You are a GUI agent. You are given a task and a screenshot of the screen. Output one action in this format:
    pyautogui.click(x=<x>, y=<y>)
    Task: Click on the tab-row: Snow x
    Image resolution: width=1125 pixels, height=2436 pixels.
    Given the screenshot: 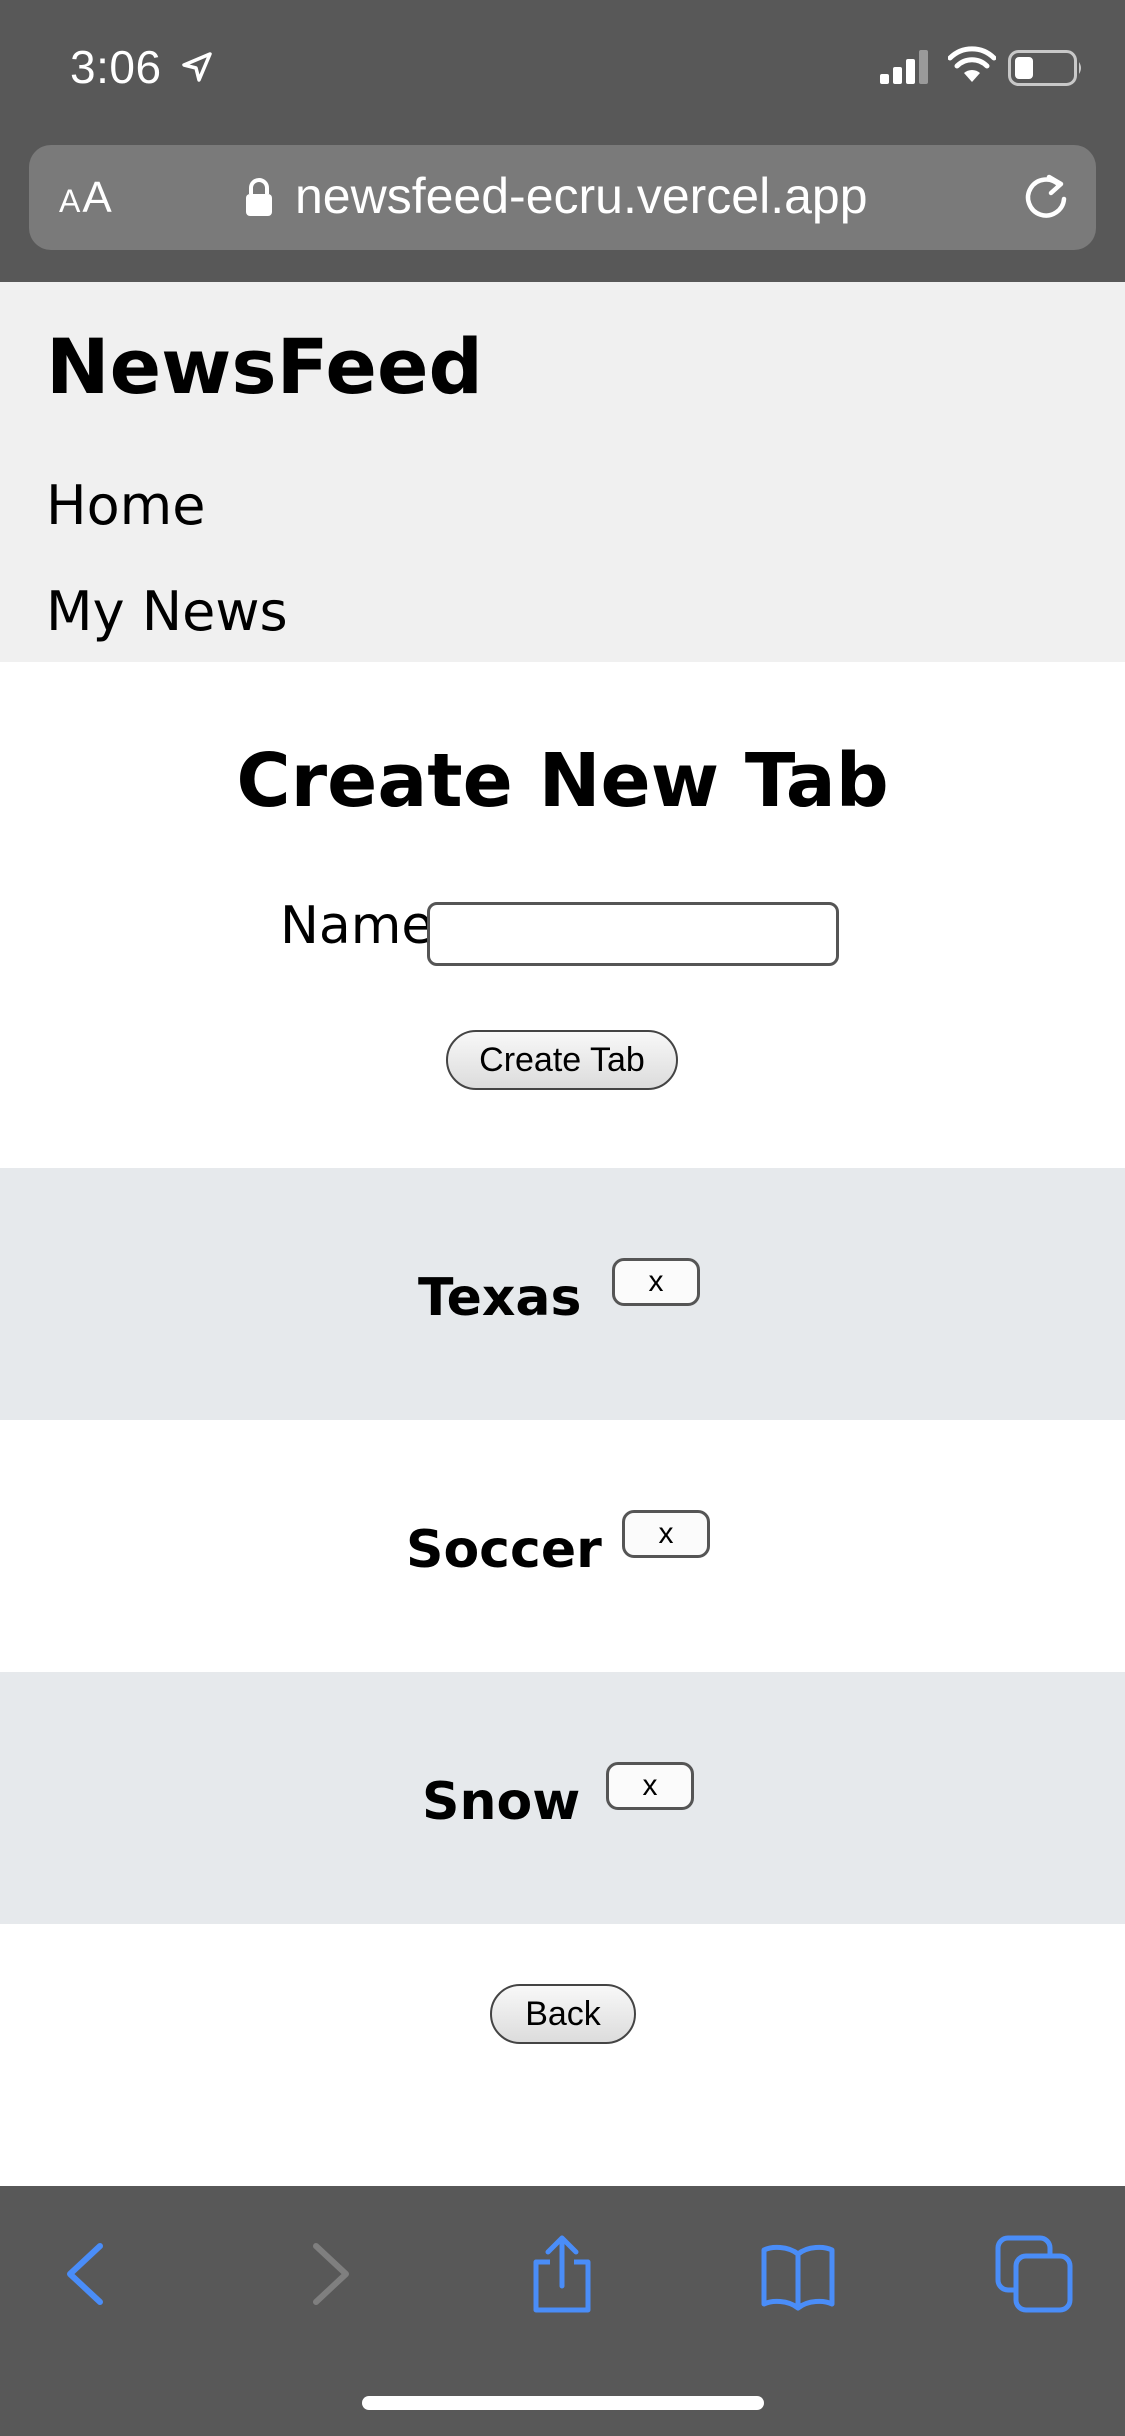 What is the action you would take?
    pyautogui.click(x=562, y=1798)
    